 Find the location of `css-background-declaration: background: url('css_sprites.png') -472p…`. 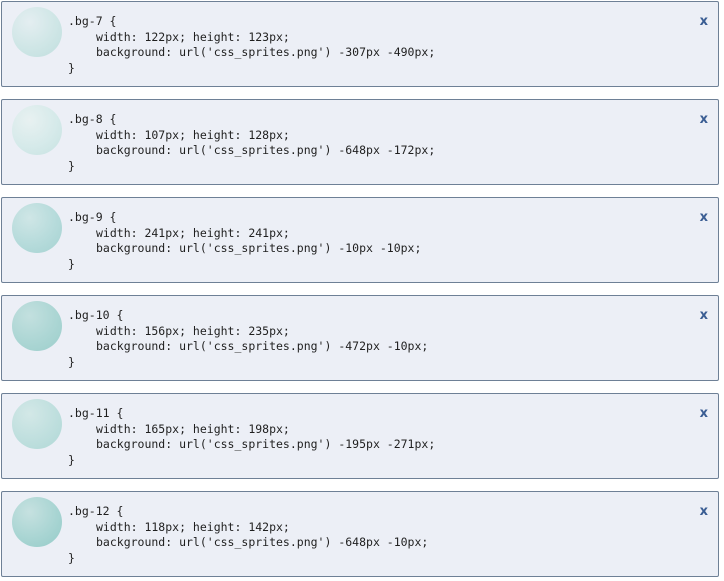

css-background-declaration: background: url('css_sprites.png') -472p… is located at coordinates (262, 346).